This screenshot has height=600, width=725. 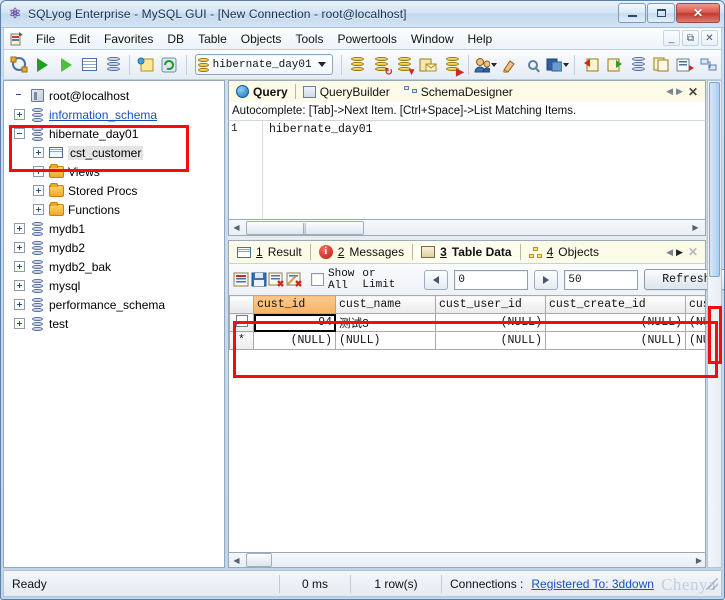 I want to click on row-checkbox, so click(x=241, y=320).